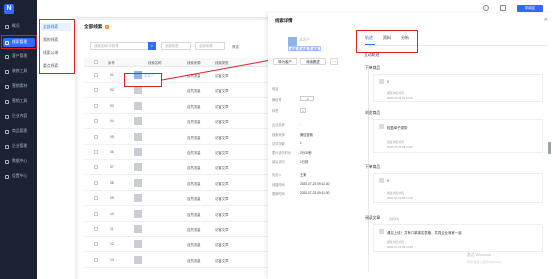  I want to click on row-number: 02, so click(112, 90).